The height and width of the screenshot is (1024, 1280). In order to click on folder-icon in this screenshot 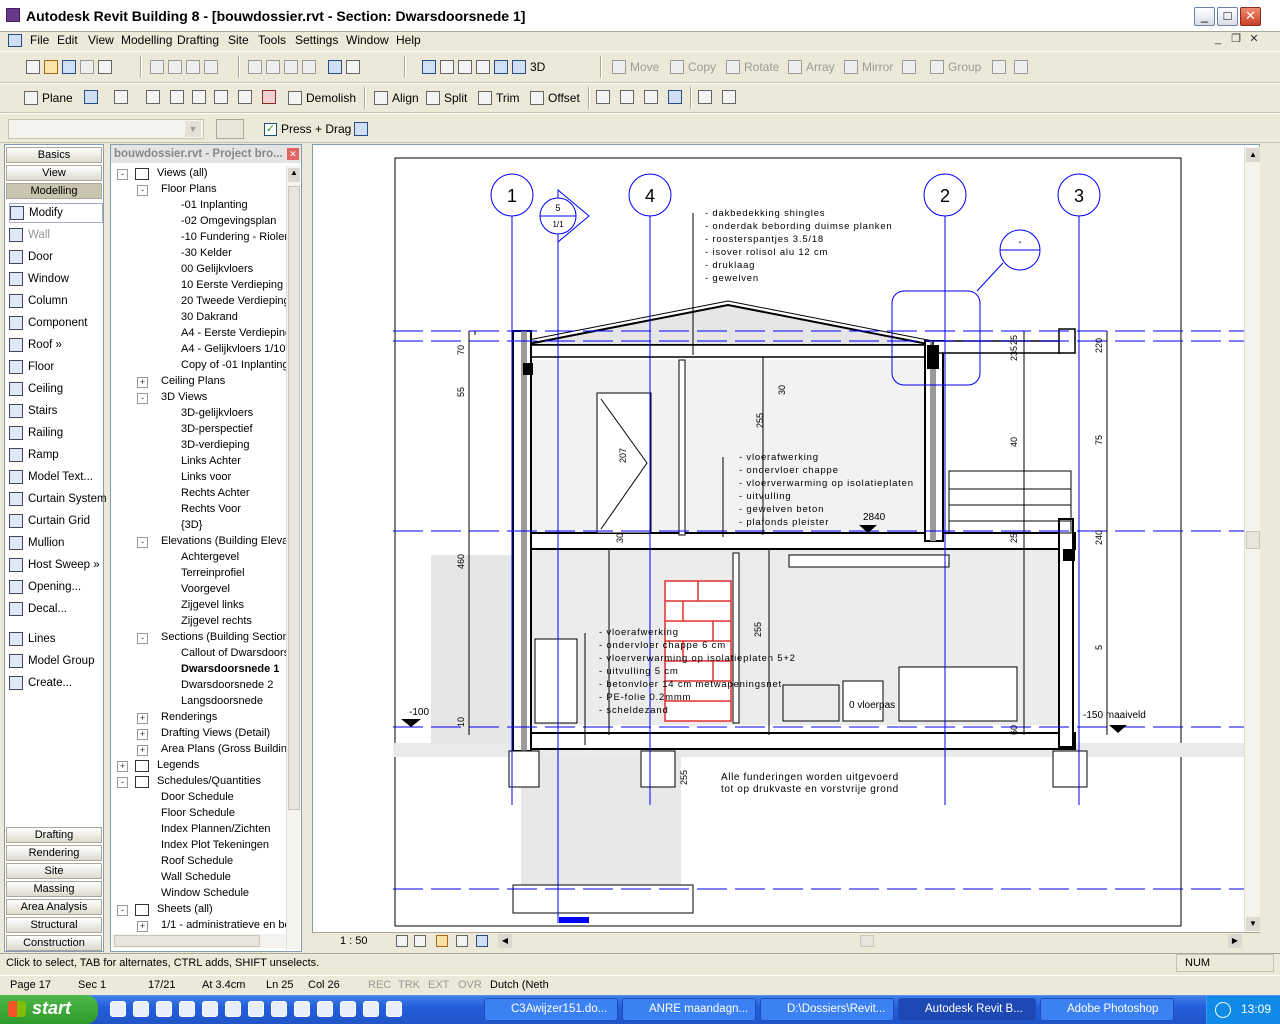, I will do `click(233, 1009)`.